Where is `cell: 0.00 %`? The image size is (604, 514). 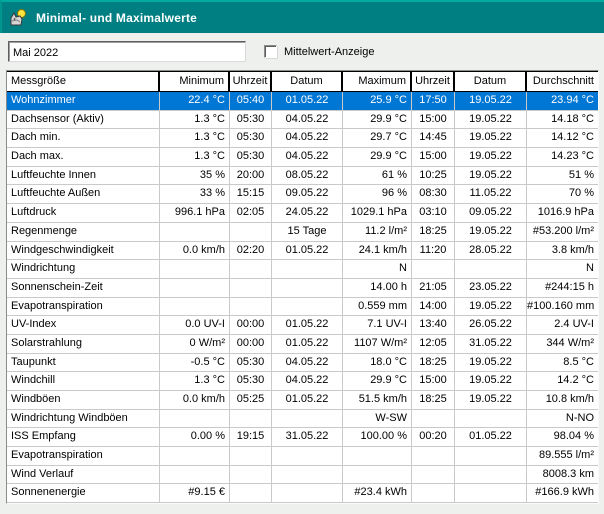
cell: 0.00 % is located at coordinates (195, 438).